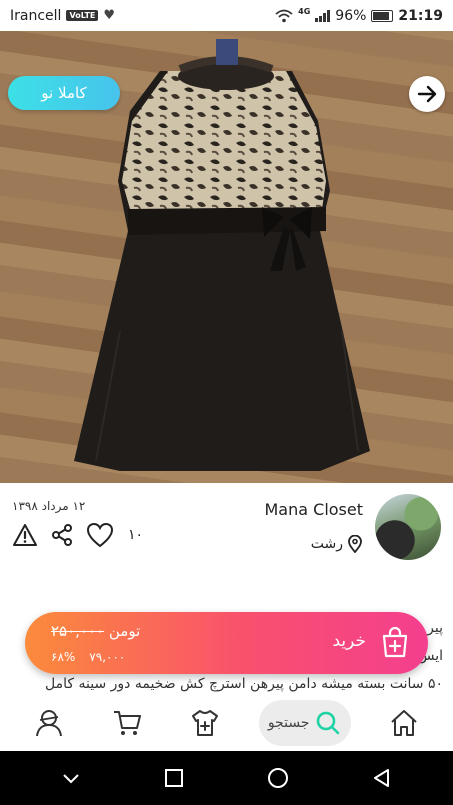 This screenshot has height=805, width=453. I want to click on old-price-value: ۲۵۰,۰۰۰, so click(78, 631).